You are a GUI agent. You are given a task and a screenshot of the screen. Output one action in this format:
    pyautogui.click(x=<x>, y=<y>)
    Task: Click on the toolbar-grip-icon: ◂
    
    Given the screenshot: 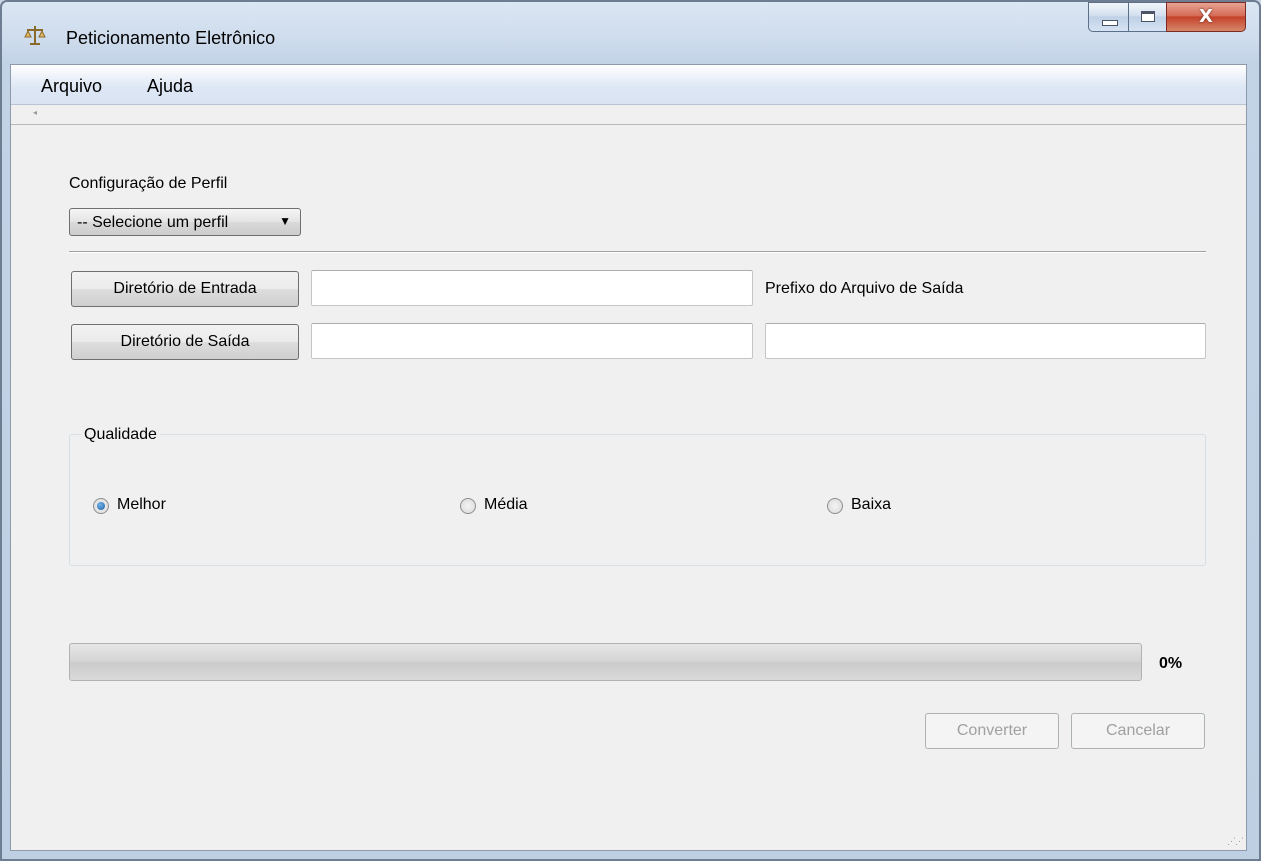 What is the action you would take?
    pyautogui.click(x=35, y=112)
    